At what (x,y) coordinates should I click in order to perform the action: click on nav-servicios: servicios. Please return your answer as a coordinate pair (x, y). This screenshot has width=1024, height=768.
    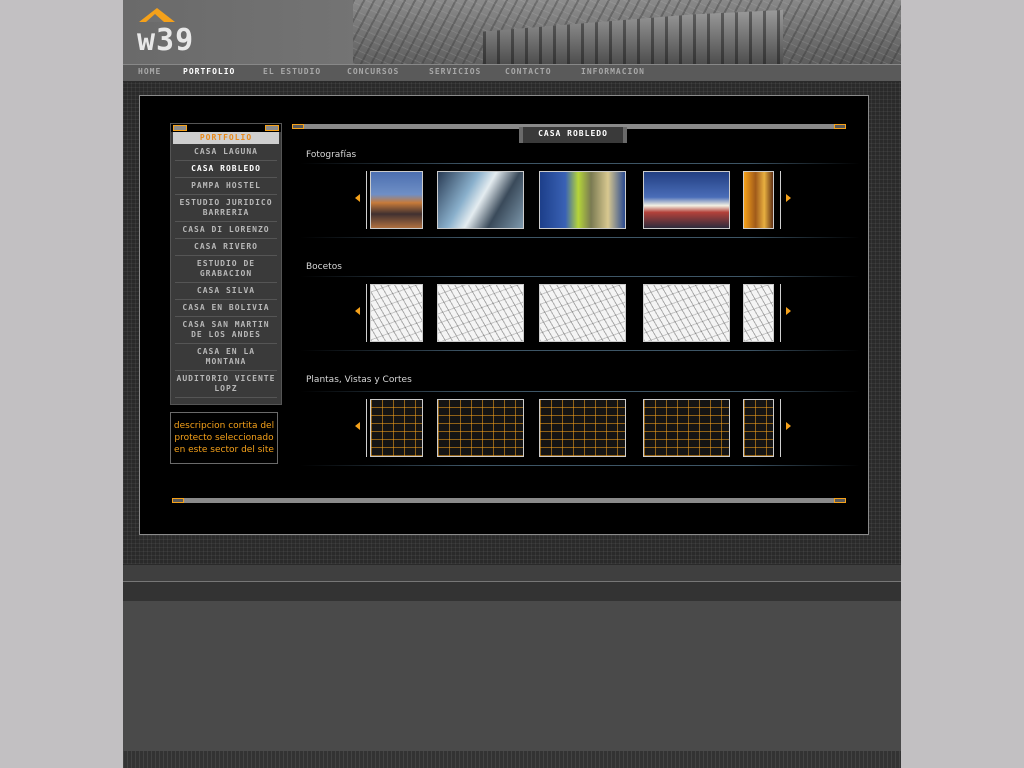
    Looking at the image, I should click on (455, 71).